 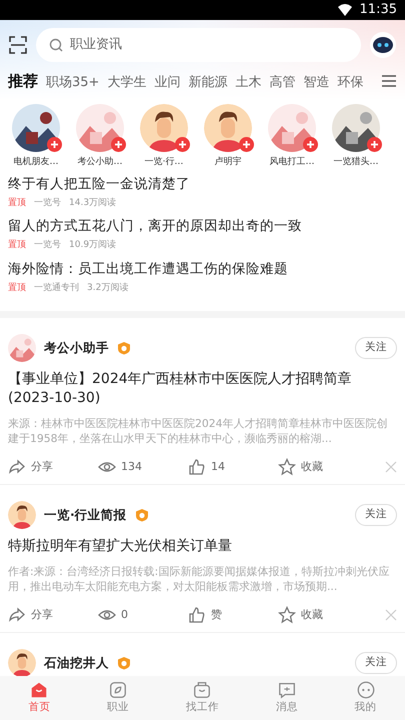 What do you see at coordinates (233, 615) in the screenshot?
I see `like-action: 赞` at bounding box center [233, 615].